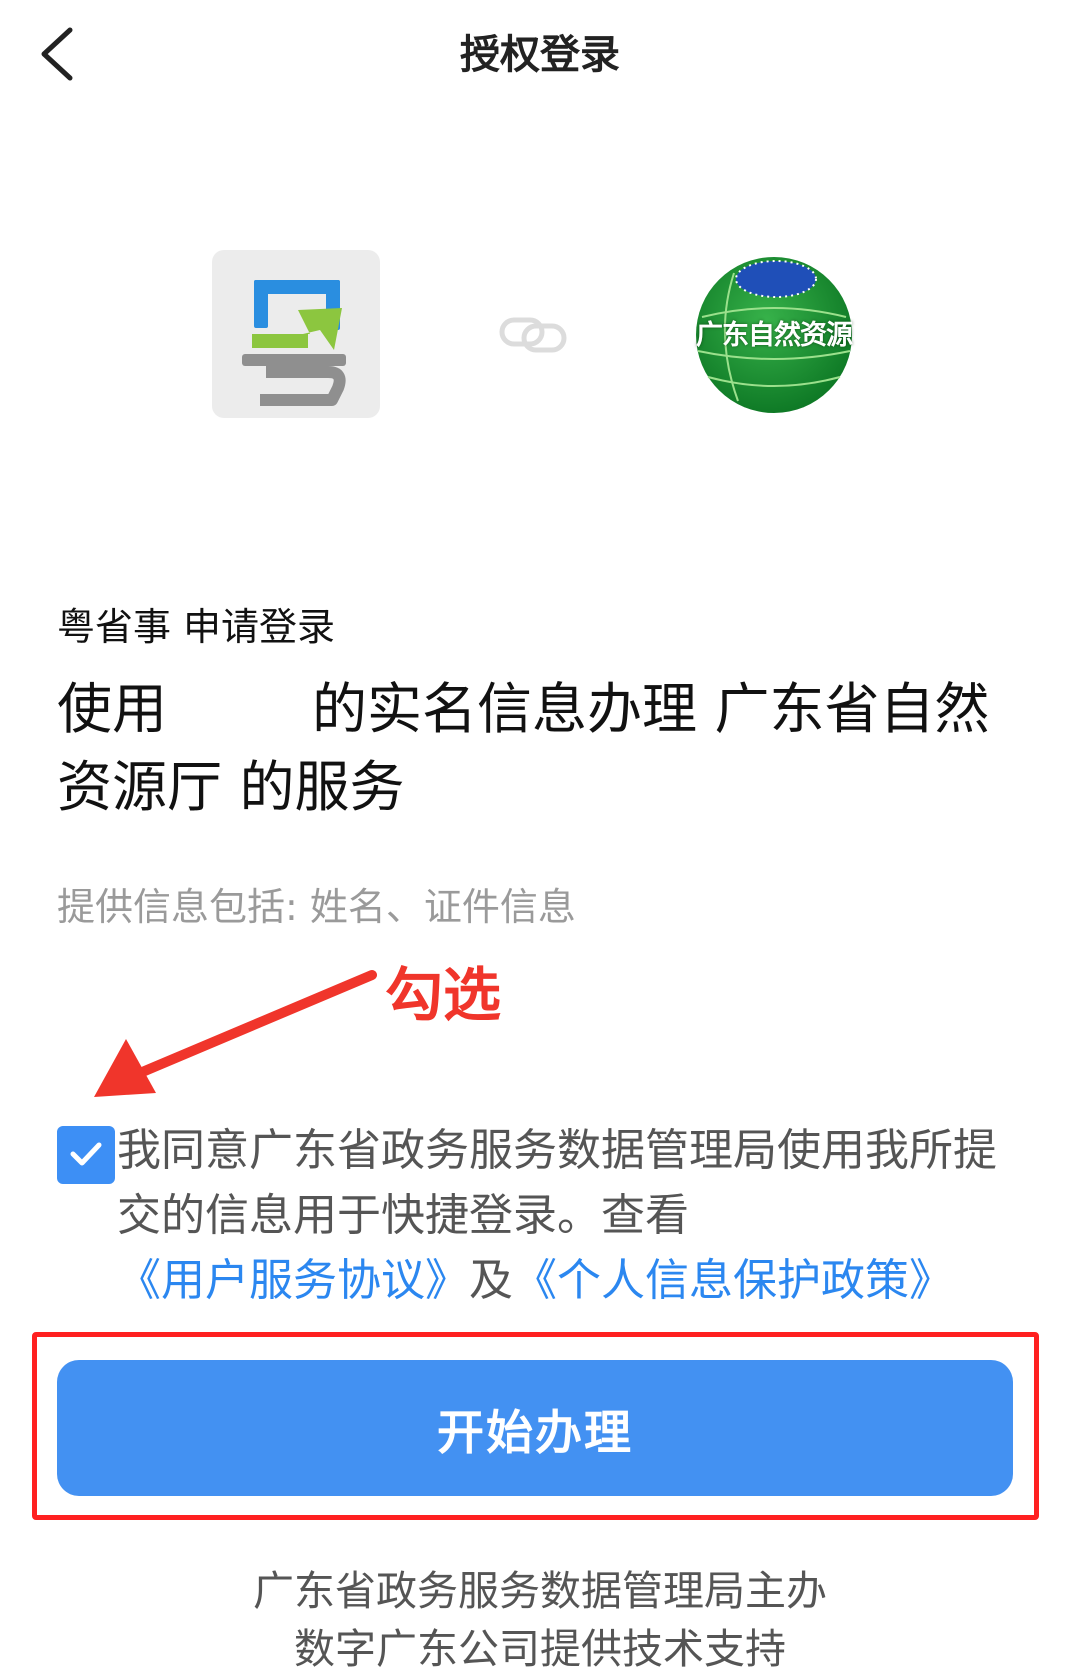 This screenshot has height=1675, width=1080. Describe the element at coordinates (540, 55) in the screenshot. I see `page-title: 授权登录` at that location.